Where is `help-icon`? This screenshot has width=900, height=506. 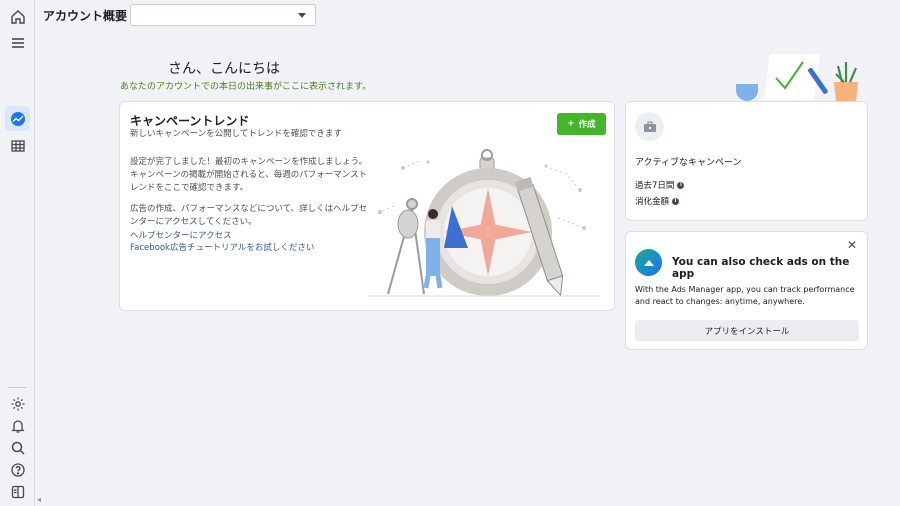 help-icon is located at coordinates (17, 469).